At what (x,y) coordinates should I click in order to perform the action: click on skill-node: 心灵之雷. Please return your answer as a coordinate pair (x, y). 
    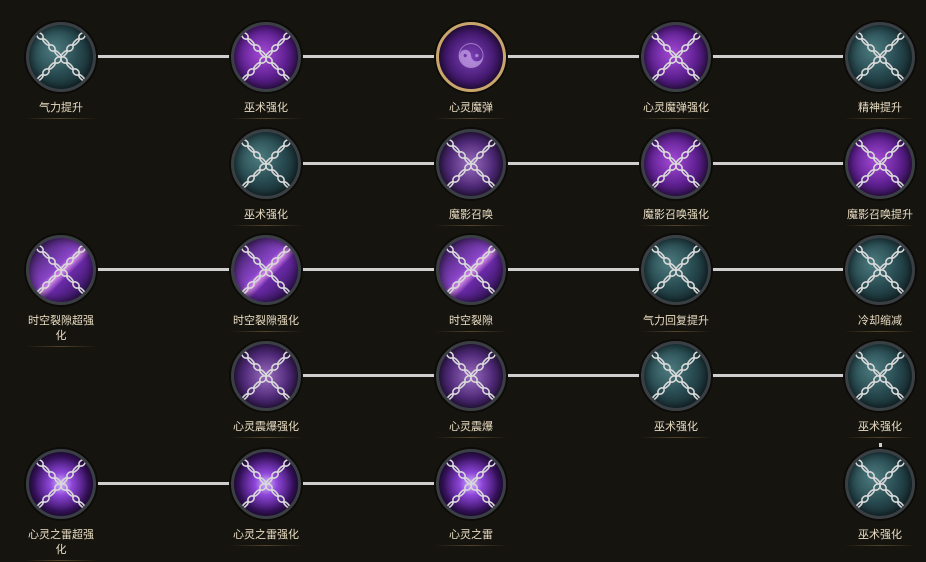
    Looking at the image, I should click on (471, 498).